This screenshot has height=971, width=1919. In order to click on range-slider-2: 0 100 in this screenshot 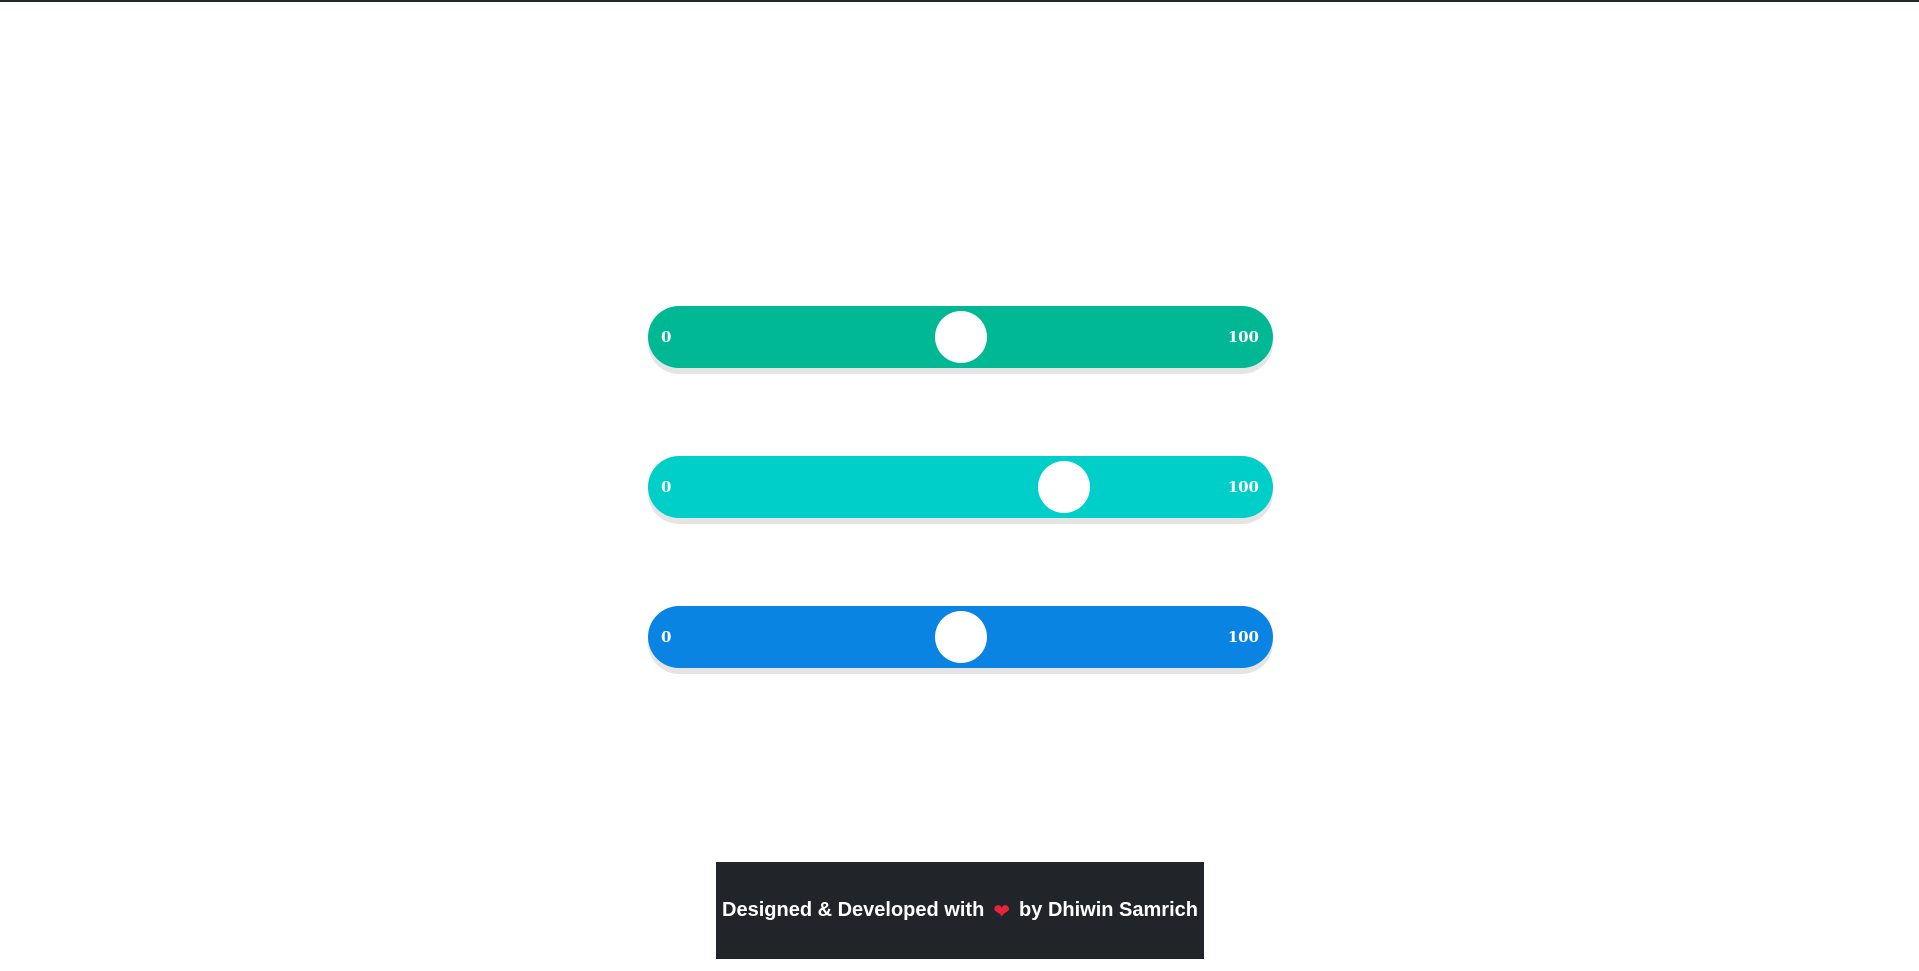, I will do `click(960, 487)`.